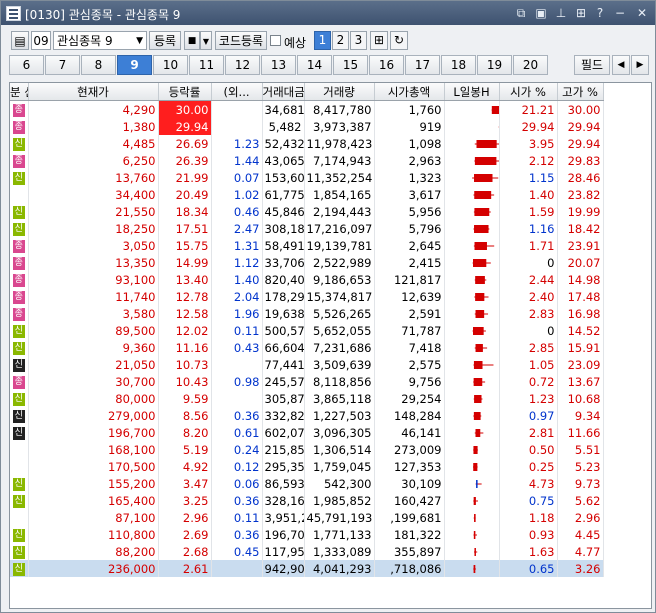 The width and height of the screenshot is (656, 613). I want to click on tab-9: 9, so click(134, 65).